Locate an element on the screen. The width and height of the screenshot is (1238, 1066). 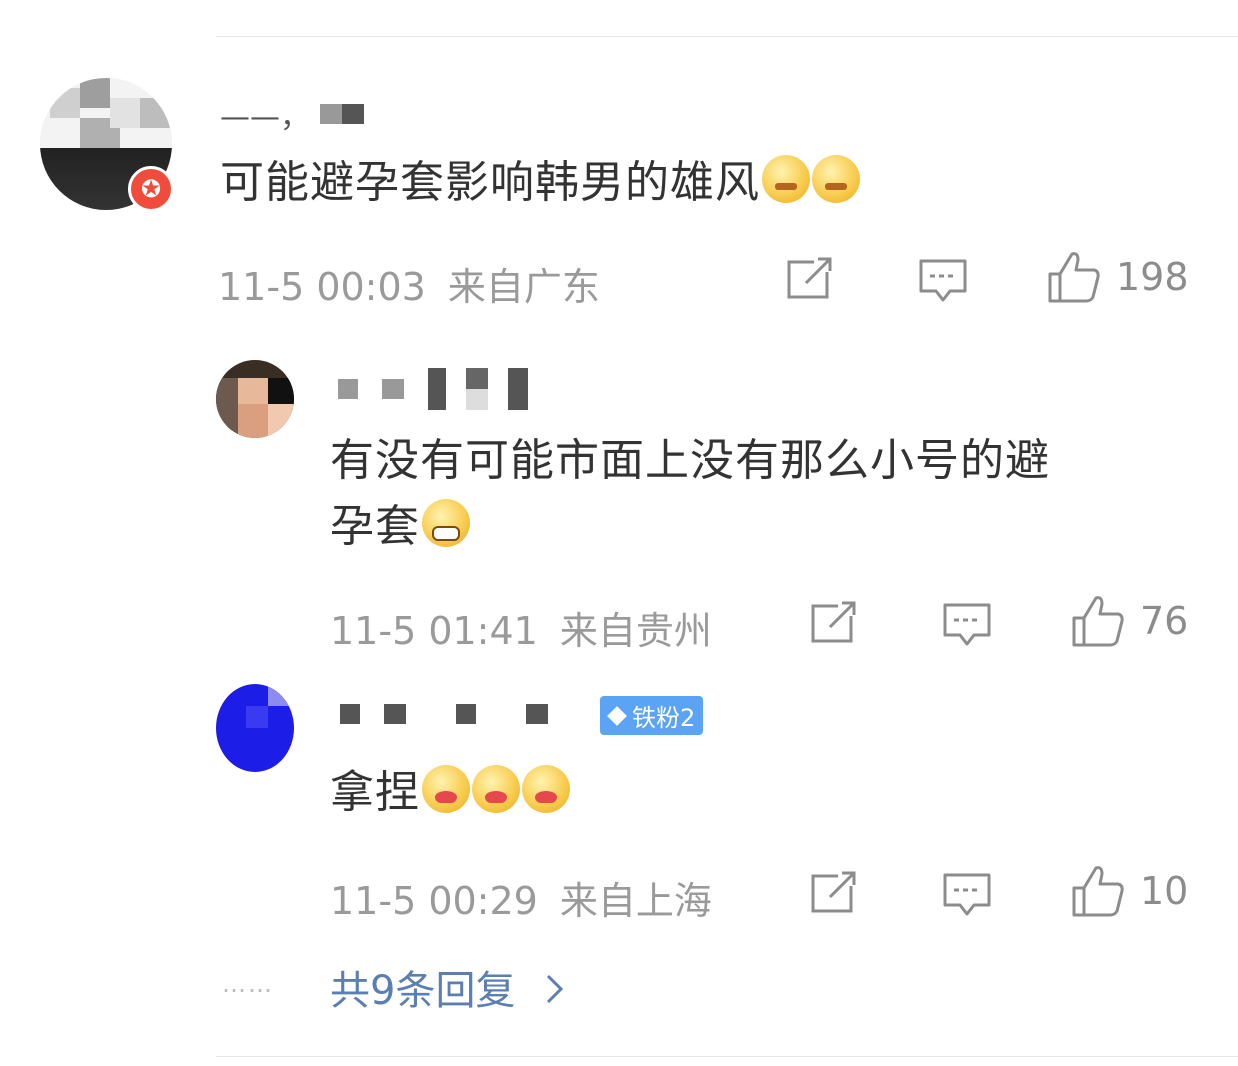
timestamp: 11-5 00:03 is located at coordinates (322, 287).